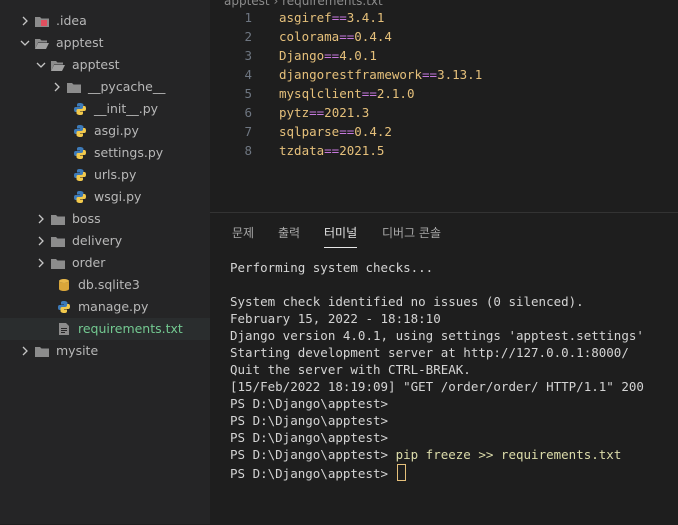 Image resolution: width=678 pixels, height=525 pixels. Describe the element at coordinates (126, 108) in the screenshot. I see `tree-item-label: __init__.py` at that location.